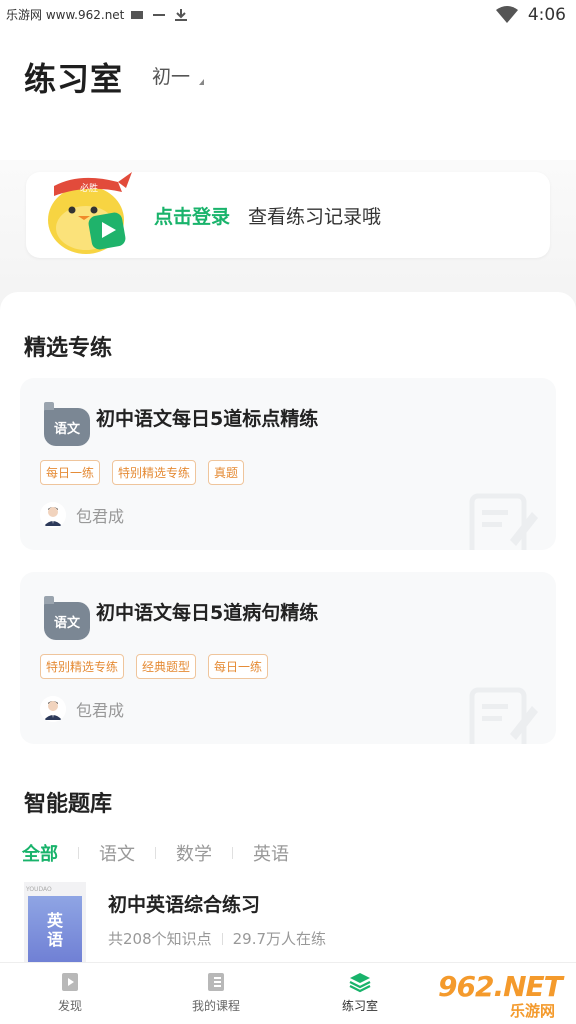  Describe the element at coordinates (217, 938) in the screenshot. I see `bank-item-meta: 共208个知识点 29.7万人在练` at that location.